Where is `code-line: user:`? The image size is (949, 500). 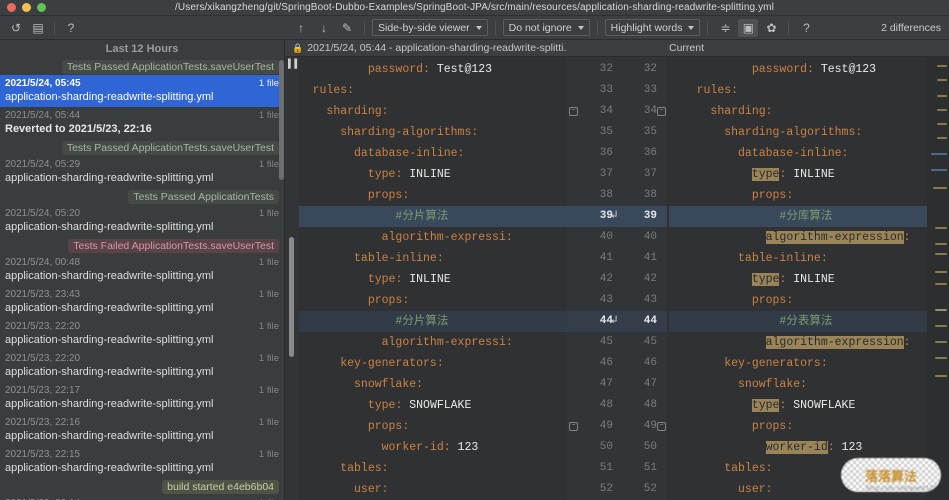 code-line: user: is located at coordinates (426, 489).